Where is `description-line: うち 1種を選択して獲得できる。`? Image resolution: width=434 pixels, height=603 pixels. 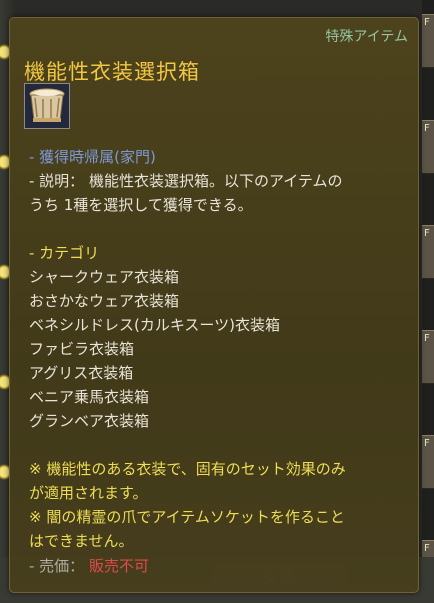
description-line: うち 1種を選択して獲得できる。 is located at coordinates (141, 205).